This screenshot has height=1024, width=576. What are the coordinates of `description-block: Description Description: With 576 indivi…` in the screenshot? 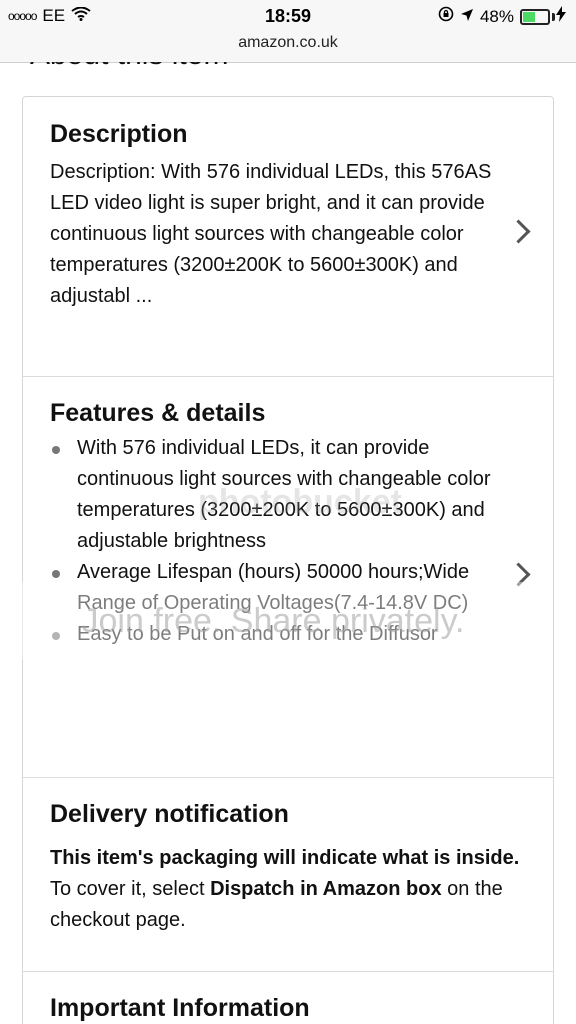 It's located at (272, 215).